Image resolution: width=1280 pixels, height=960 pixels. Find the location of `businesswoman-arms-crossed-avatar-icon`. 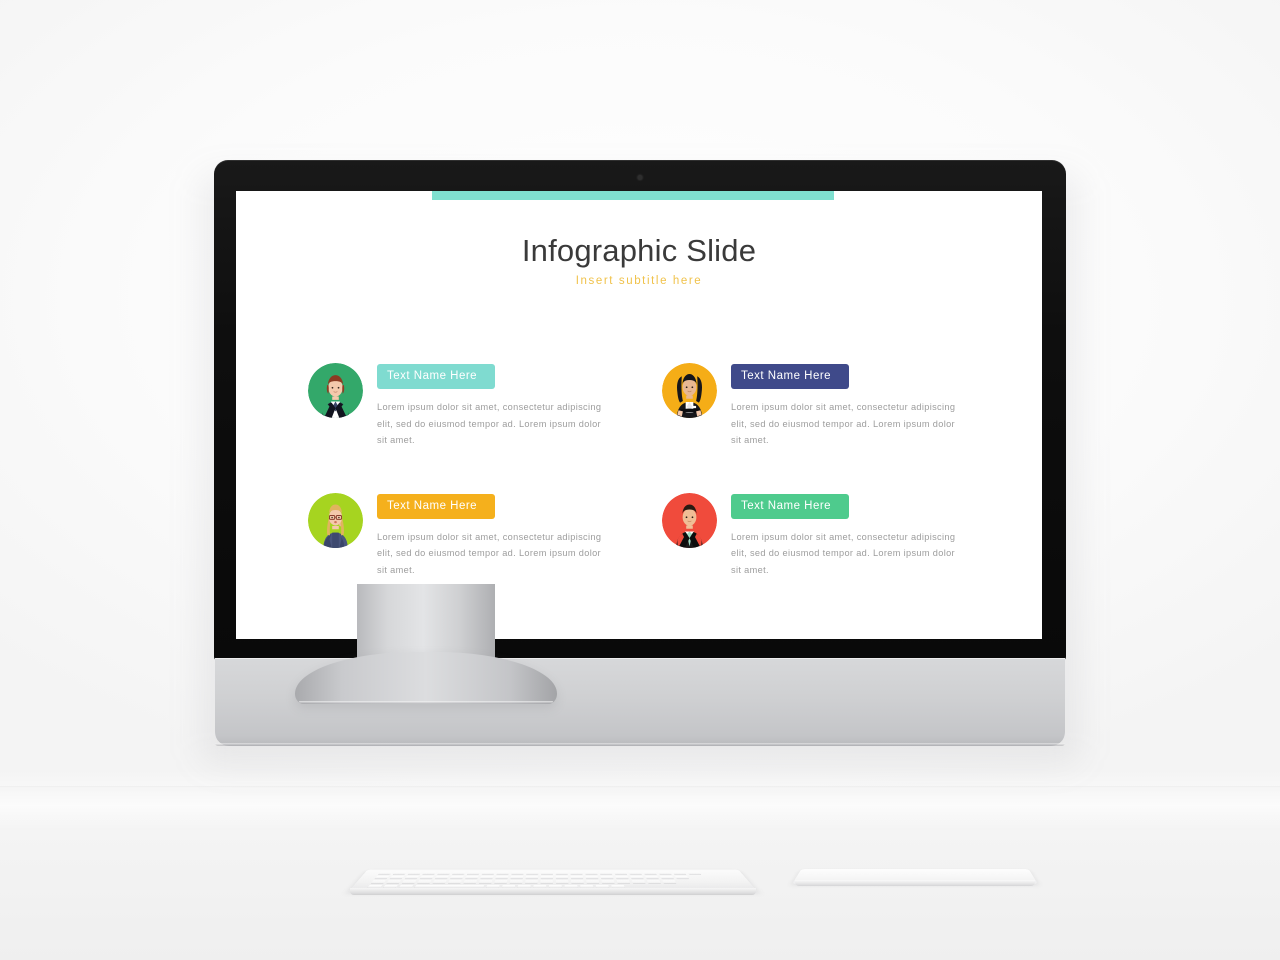

businesswoman-arms-crossed-avatar-icon is located at coordinates (689, 390).